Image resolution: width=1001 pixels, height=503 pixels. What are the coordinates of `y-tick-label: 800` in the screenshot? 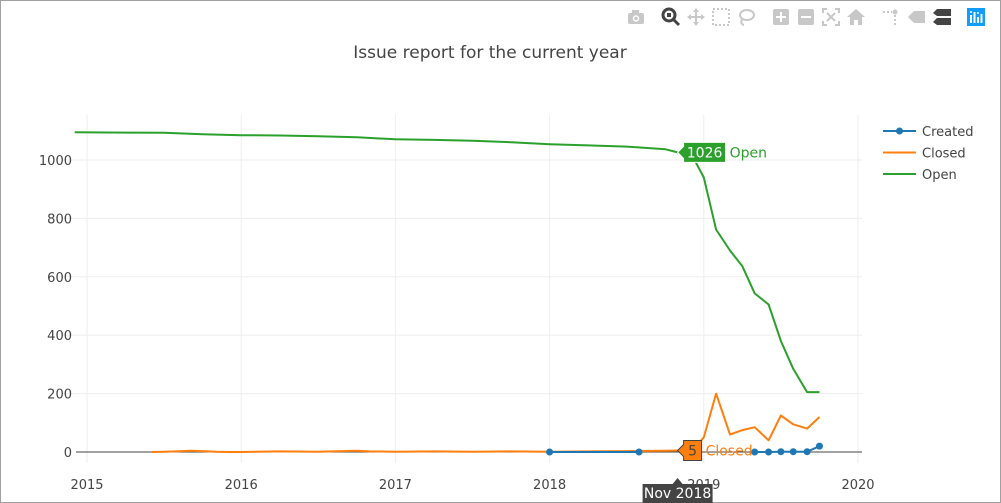 It's located at (59, 219).